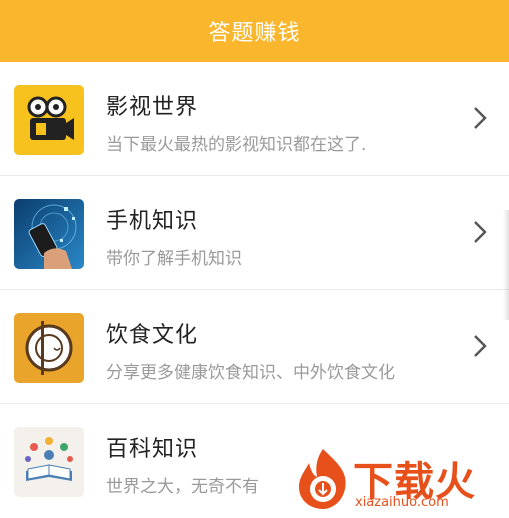  What do you see at coordinates (152, 107) in the screenshot?
I see `item-title: 影视世界` at bounding box center [152, 107].